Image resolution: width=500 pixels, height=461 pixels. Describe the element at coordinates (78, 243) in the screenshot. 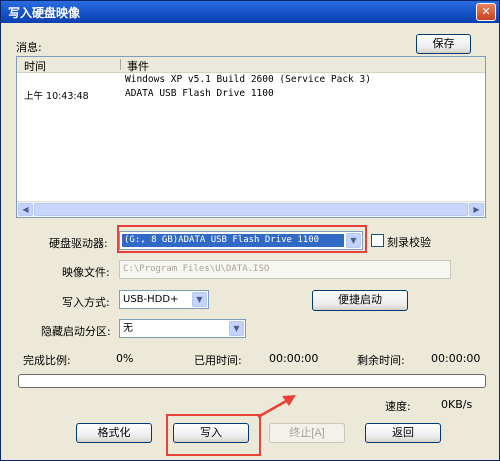

I see `drive-label: 硬盘驱动器:` at that location.